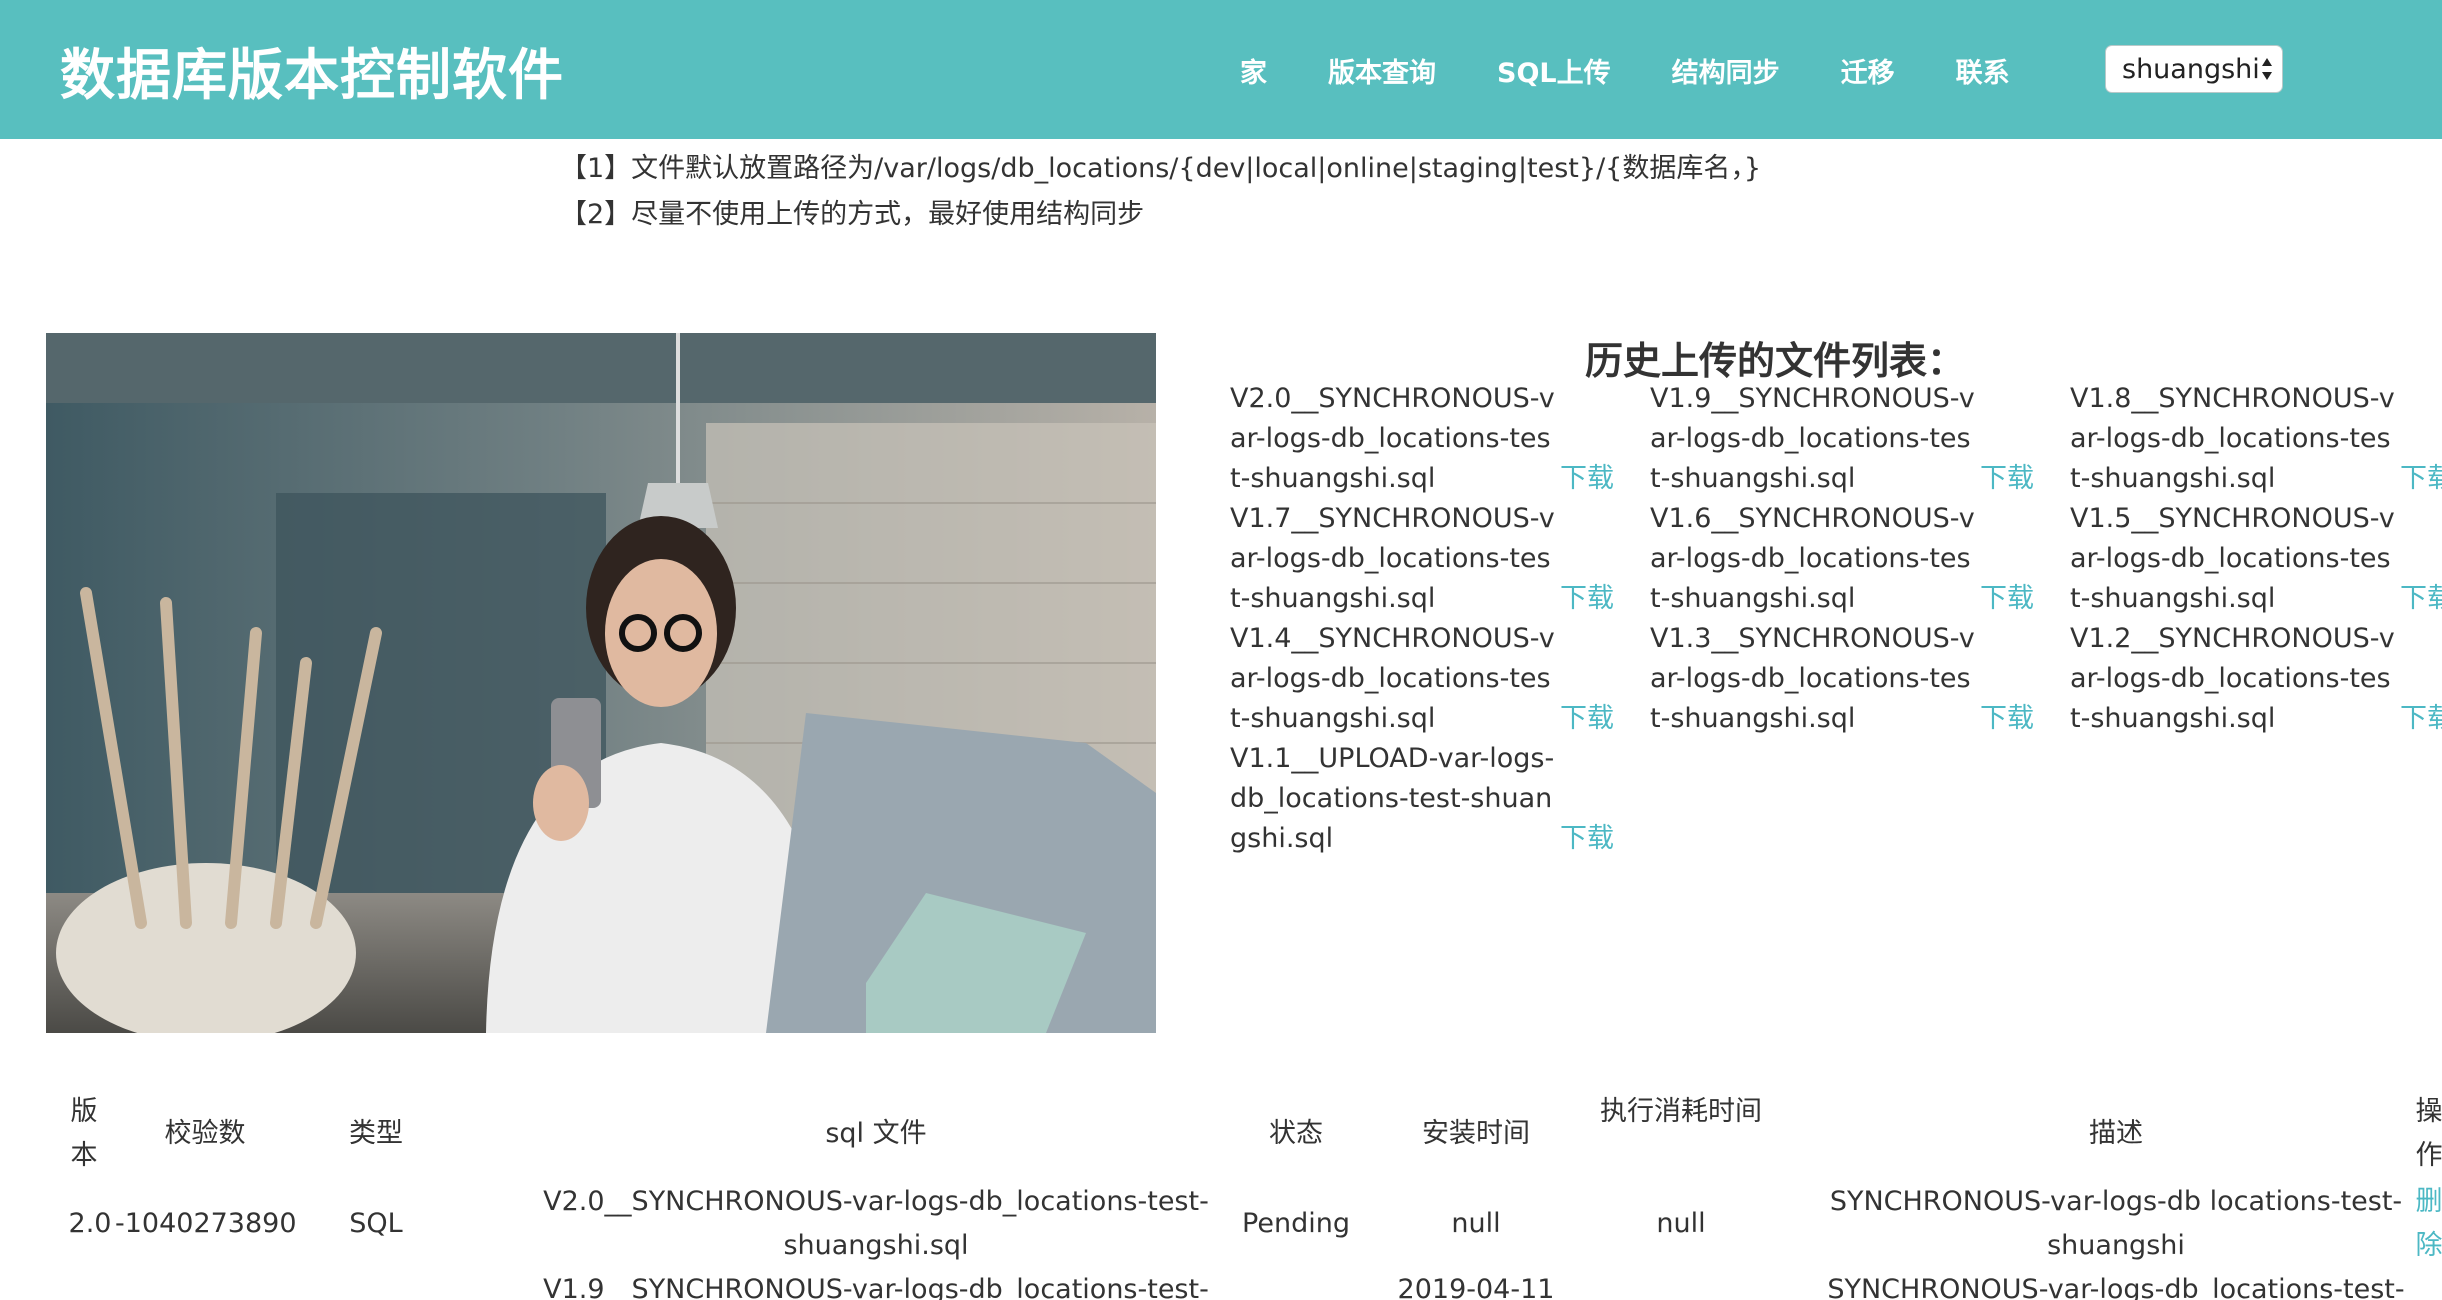 The image size is (2442, 1300). Describe the element at coordinates (1775, 361) in the screenshot. I see `history-title: 历史上传的文件列表：` at that location.